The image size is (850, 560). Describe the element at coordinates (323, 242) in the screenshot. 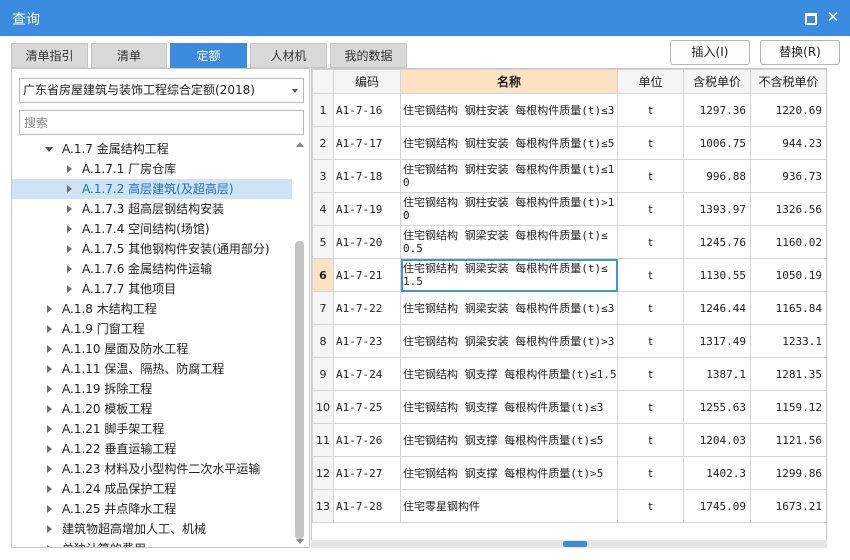

I see `row-index: 5` at that location.